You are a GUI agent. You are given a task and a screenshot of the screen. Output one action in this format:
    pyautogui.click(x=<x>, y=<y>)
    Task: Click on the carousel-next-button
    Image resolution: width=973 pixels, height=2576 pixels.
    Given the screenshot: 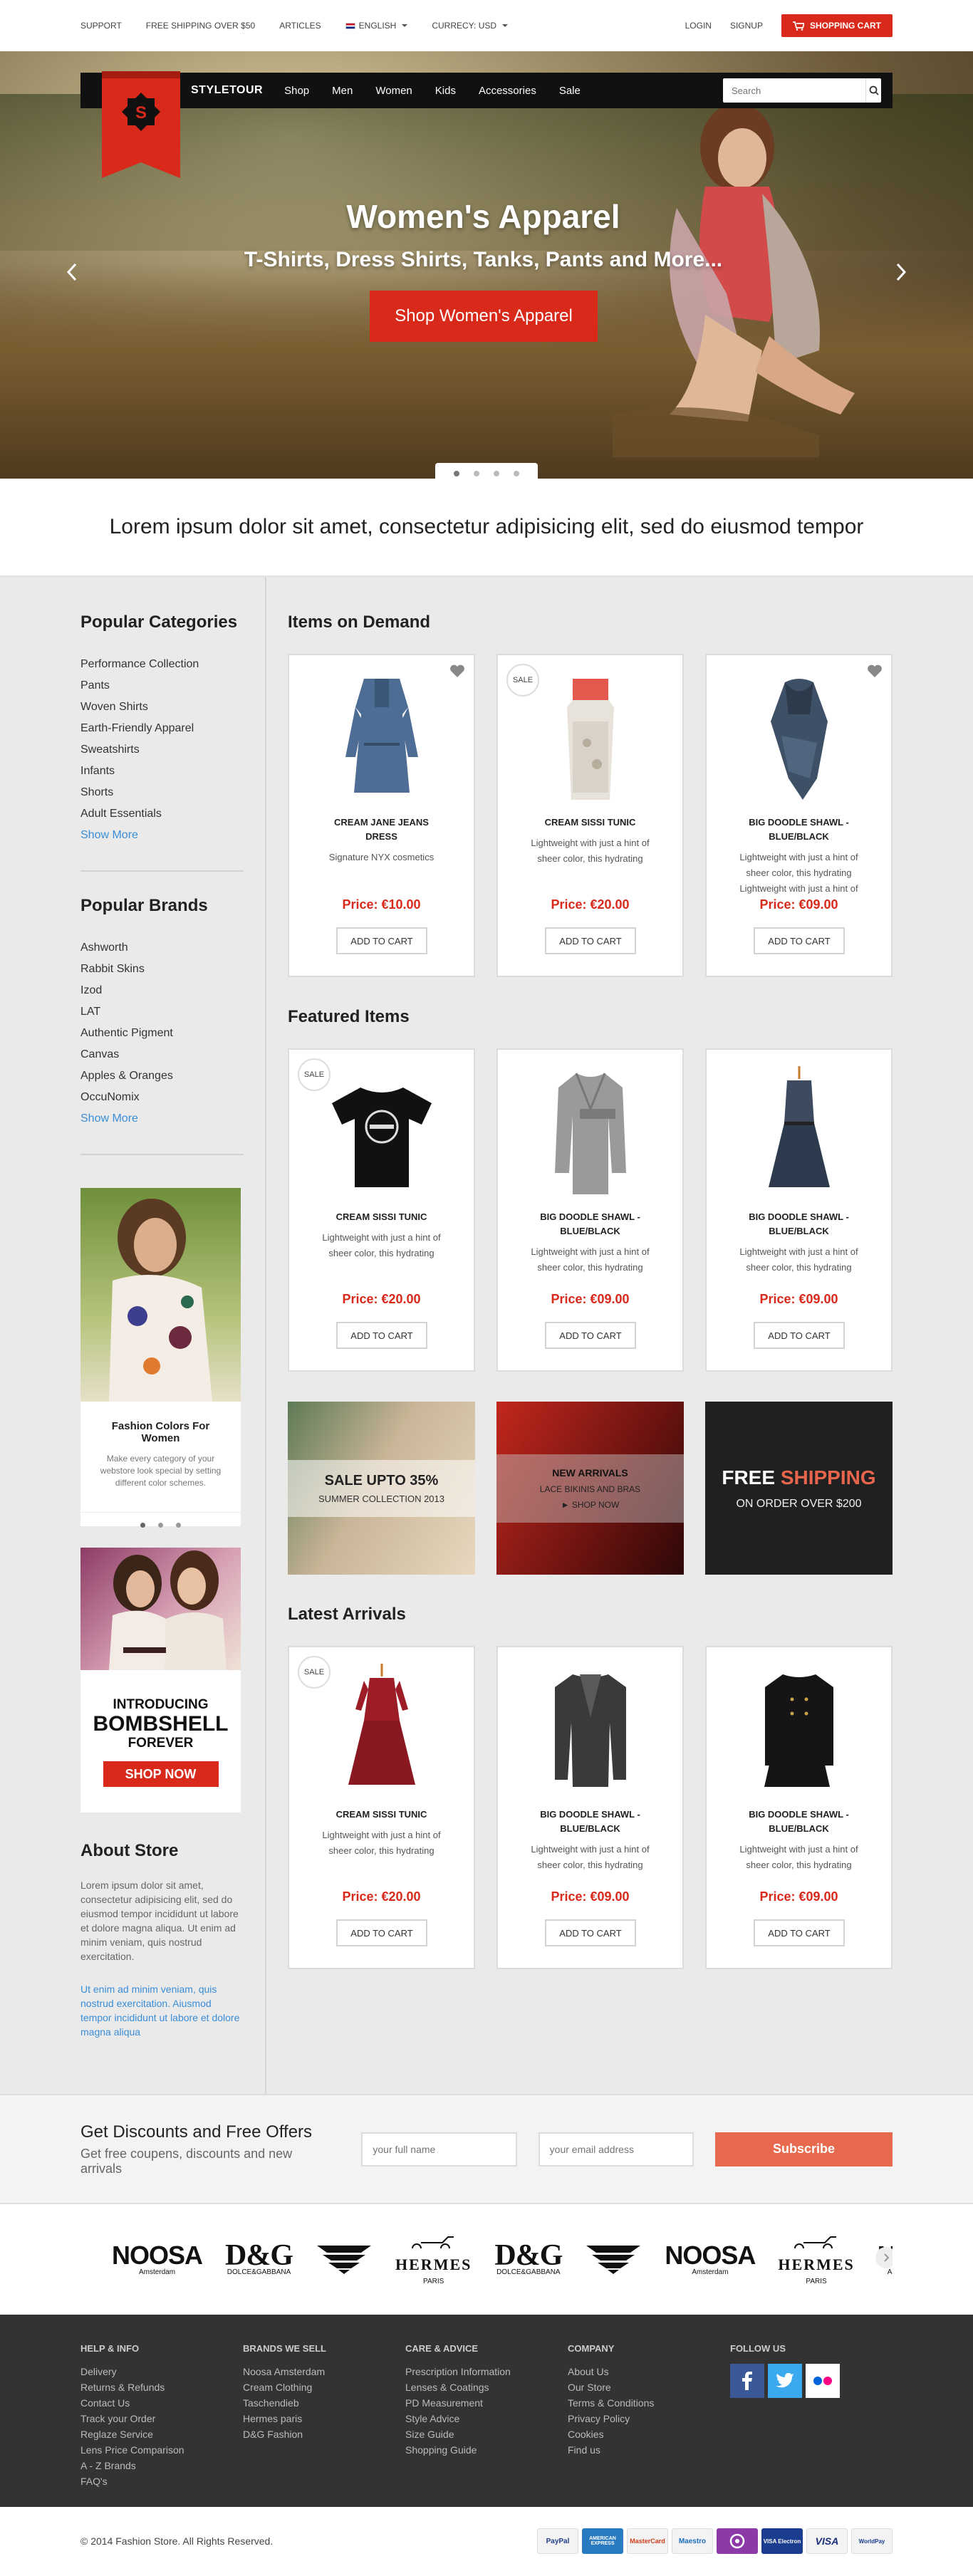 What is the action you would take?
    pyautogui.click(x=884, y=2257)
    